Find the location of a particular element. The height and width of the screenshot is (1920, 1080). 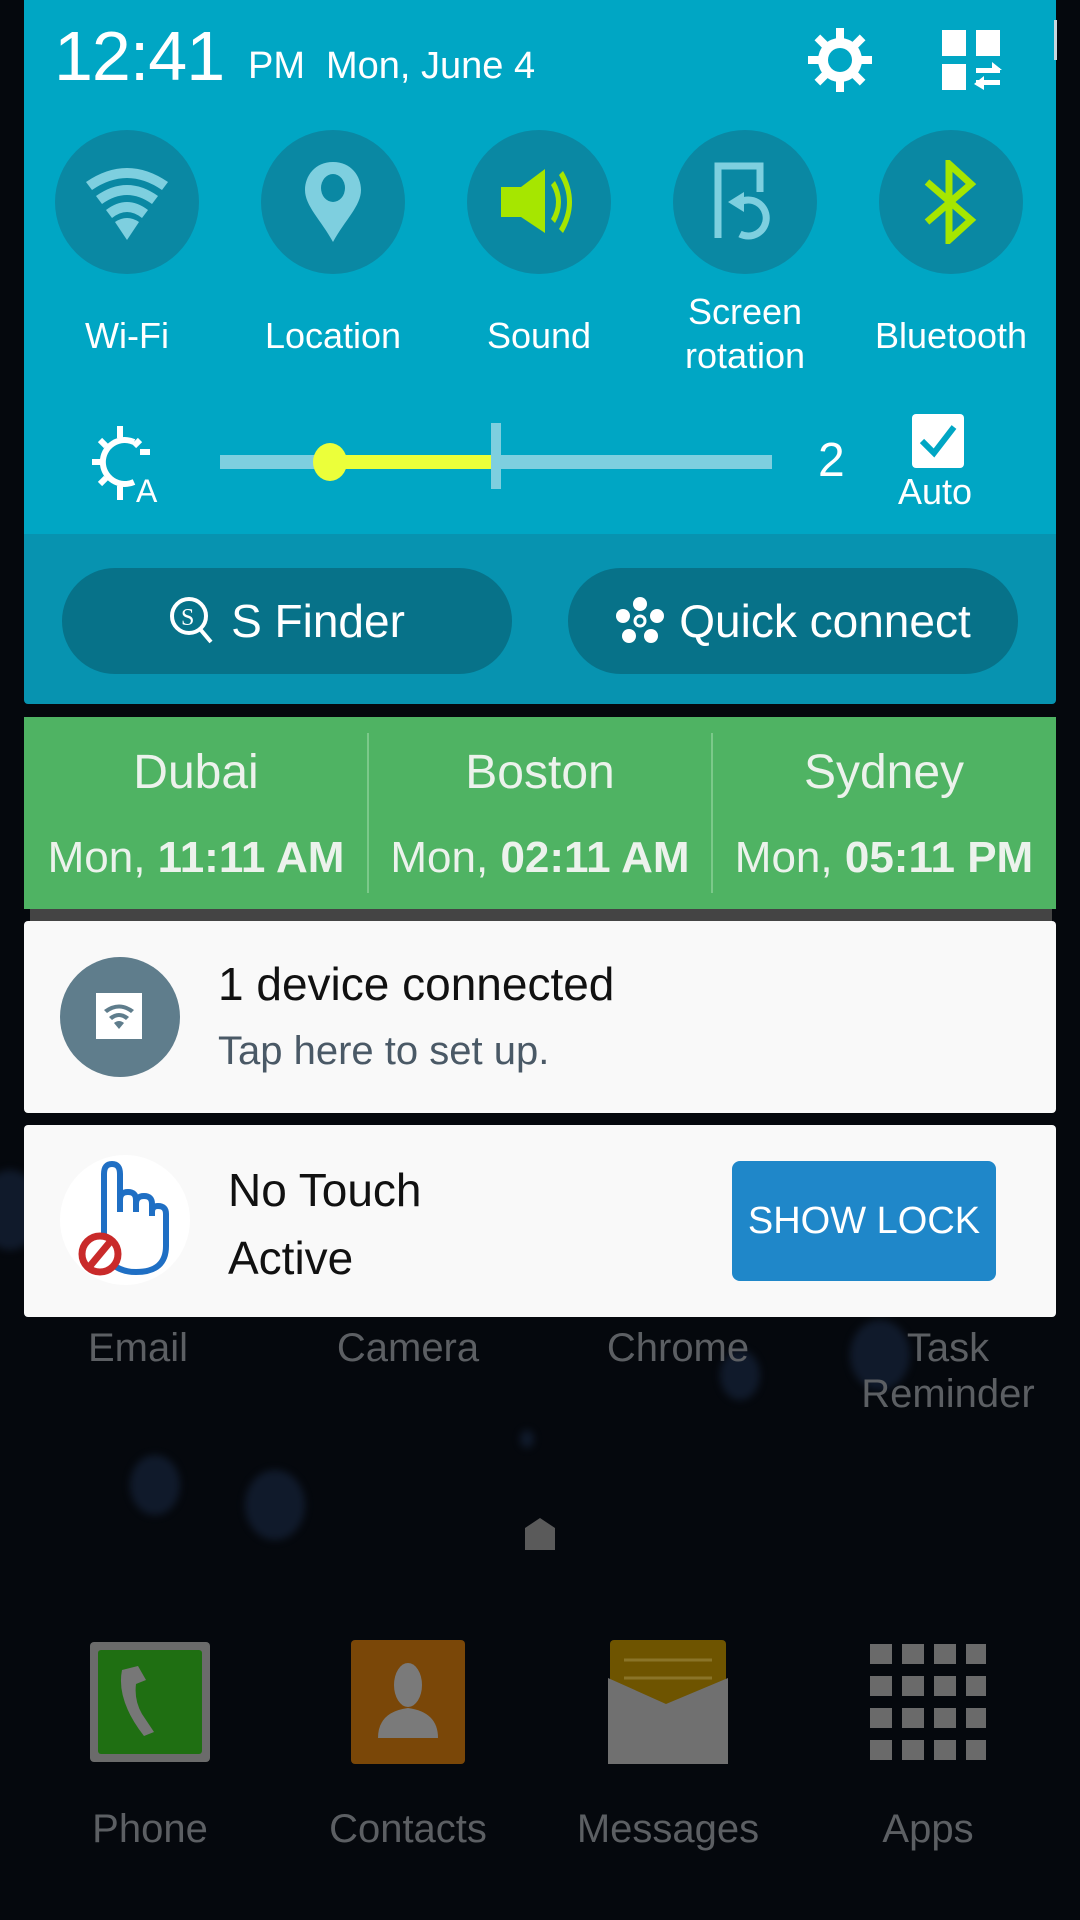

brightness-slider-fill is located at coordinates (413, 462).